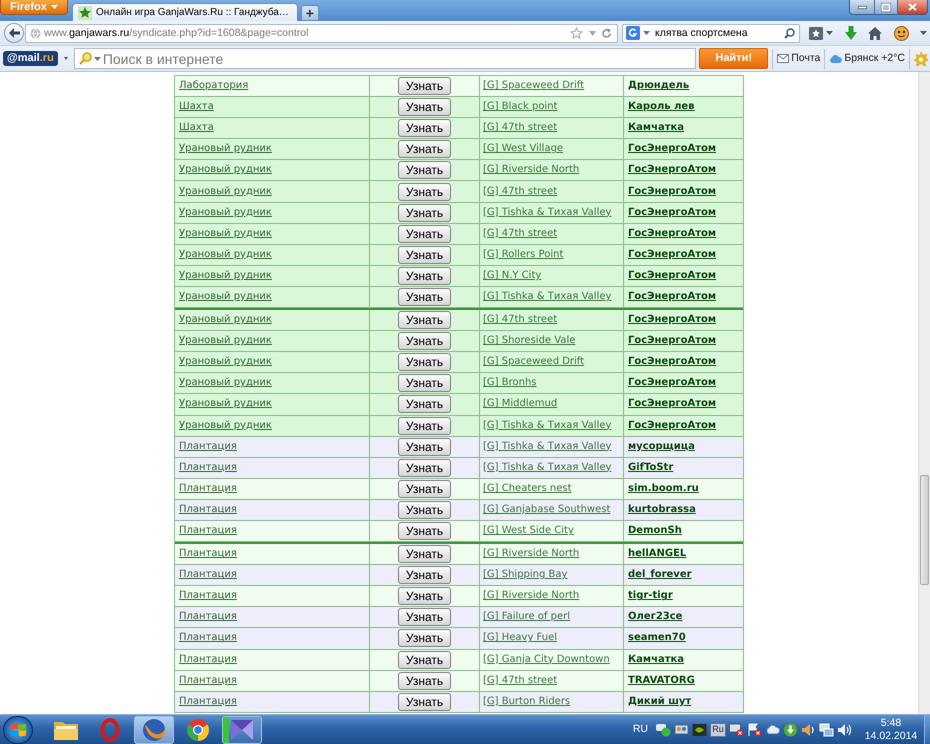  I want to click on minimize-button, so click(862, 7).